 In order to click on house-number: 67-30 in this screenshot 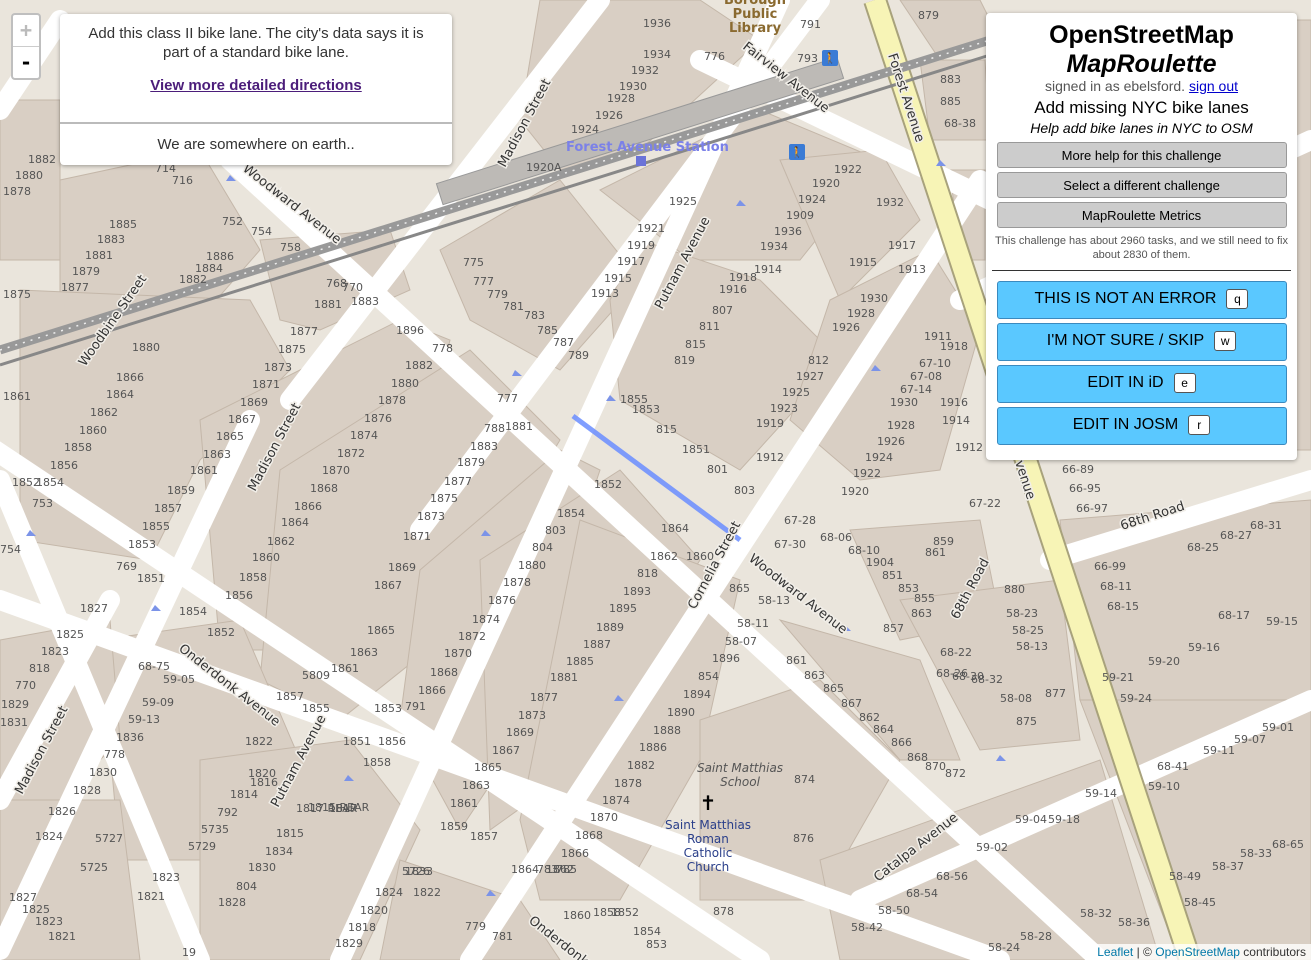, I will do `click(790, 544)`.